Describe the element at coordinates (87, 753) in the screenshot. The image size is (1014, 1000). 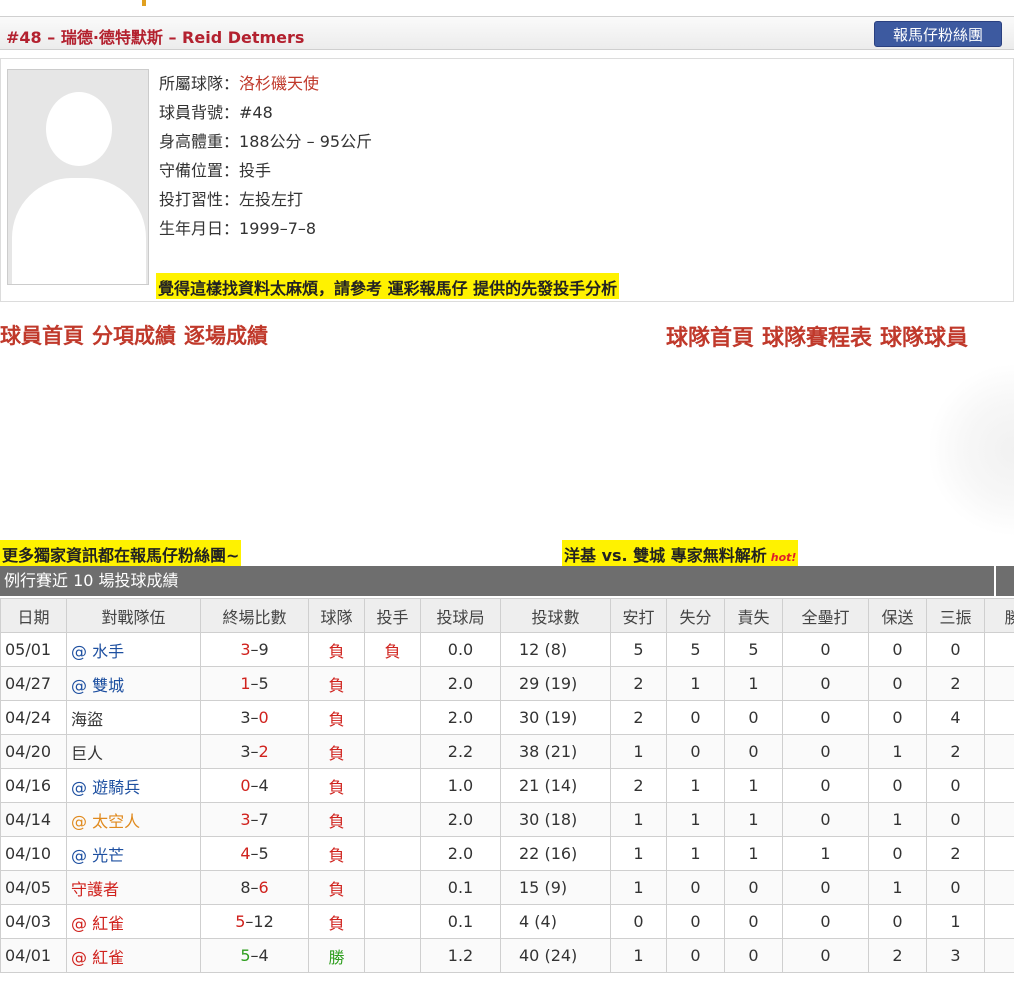
I see `opponent-link: 巨人` at that location.